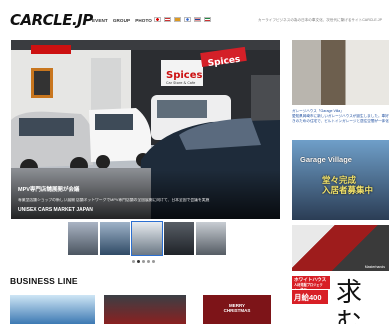  Describe the element at coordinates (310, 279) in the screenshot. I see `recruit-line1: ホワイトハウス` at that location.